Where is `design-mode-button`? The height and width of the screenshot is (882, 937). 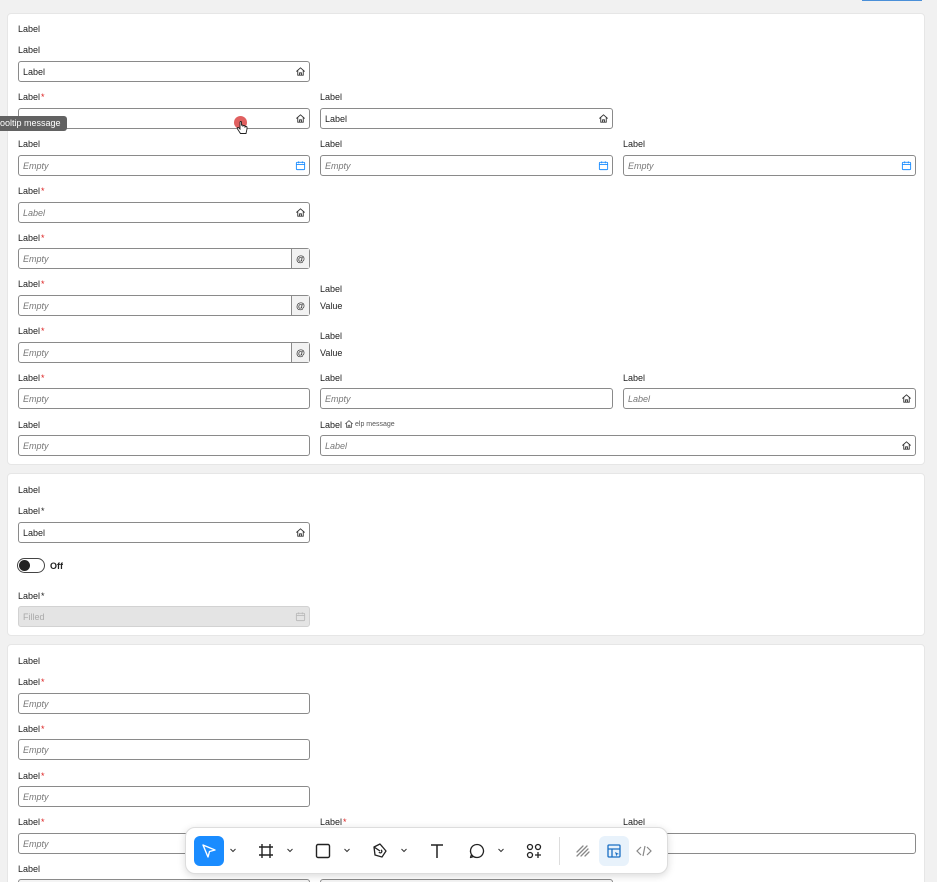 design-mode-button is located at coordinates (614, 851).